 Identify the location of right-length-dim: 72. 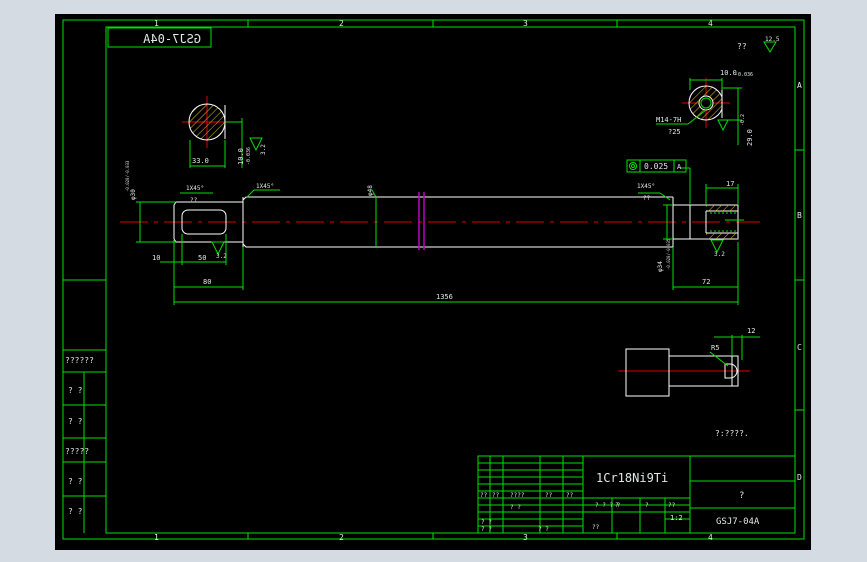
(706, 282).